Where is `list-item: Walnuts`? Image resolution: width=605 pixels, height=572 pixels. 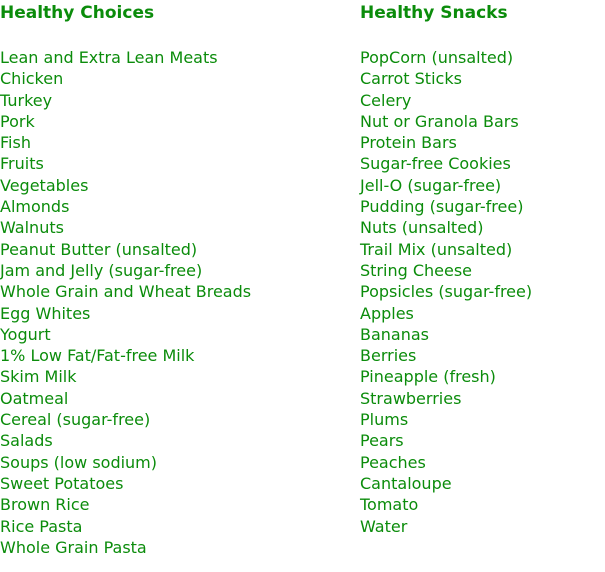 list-item: Walnuts is located at coordinates (32, 228).